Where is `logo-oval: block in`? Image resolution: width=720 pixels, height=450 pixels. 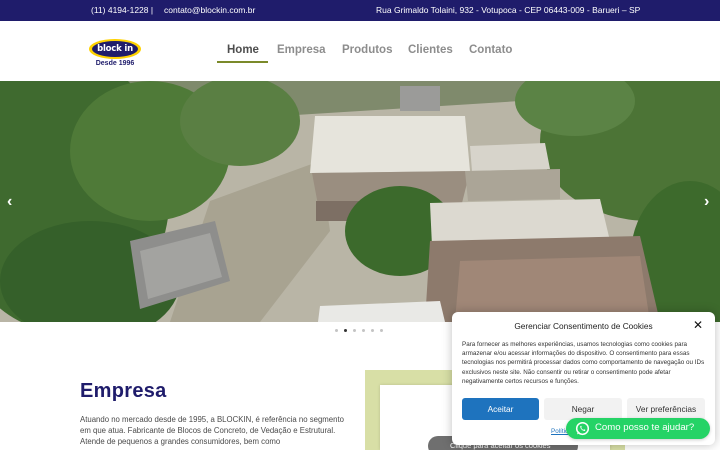
logo-oval: block in is located at coordinates (115, 49).